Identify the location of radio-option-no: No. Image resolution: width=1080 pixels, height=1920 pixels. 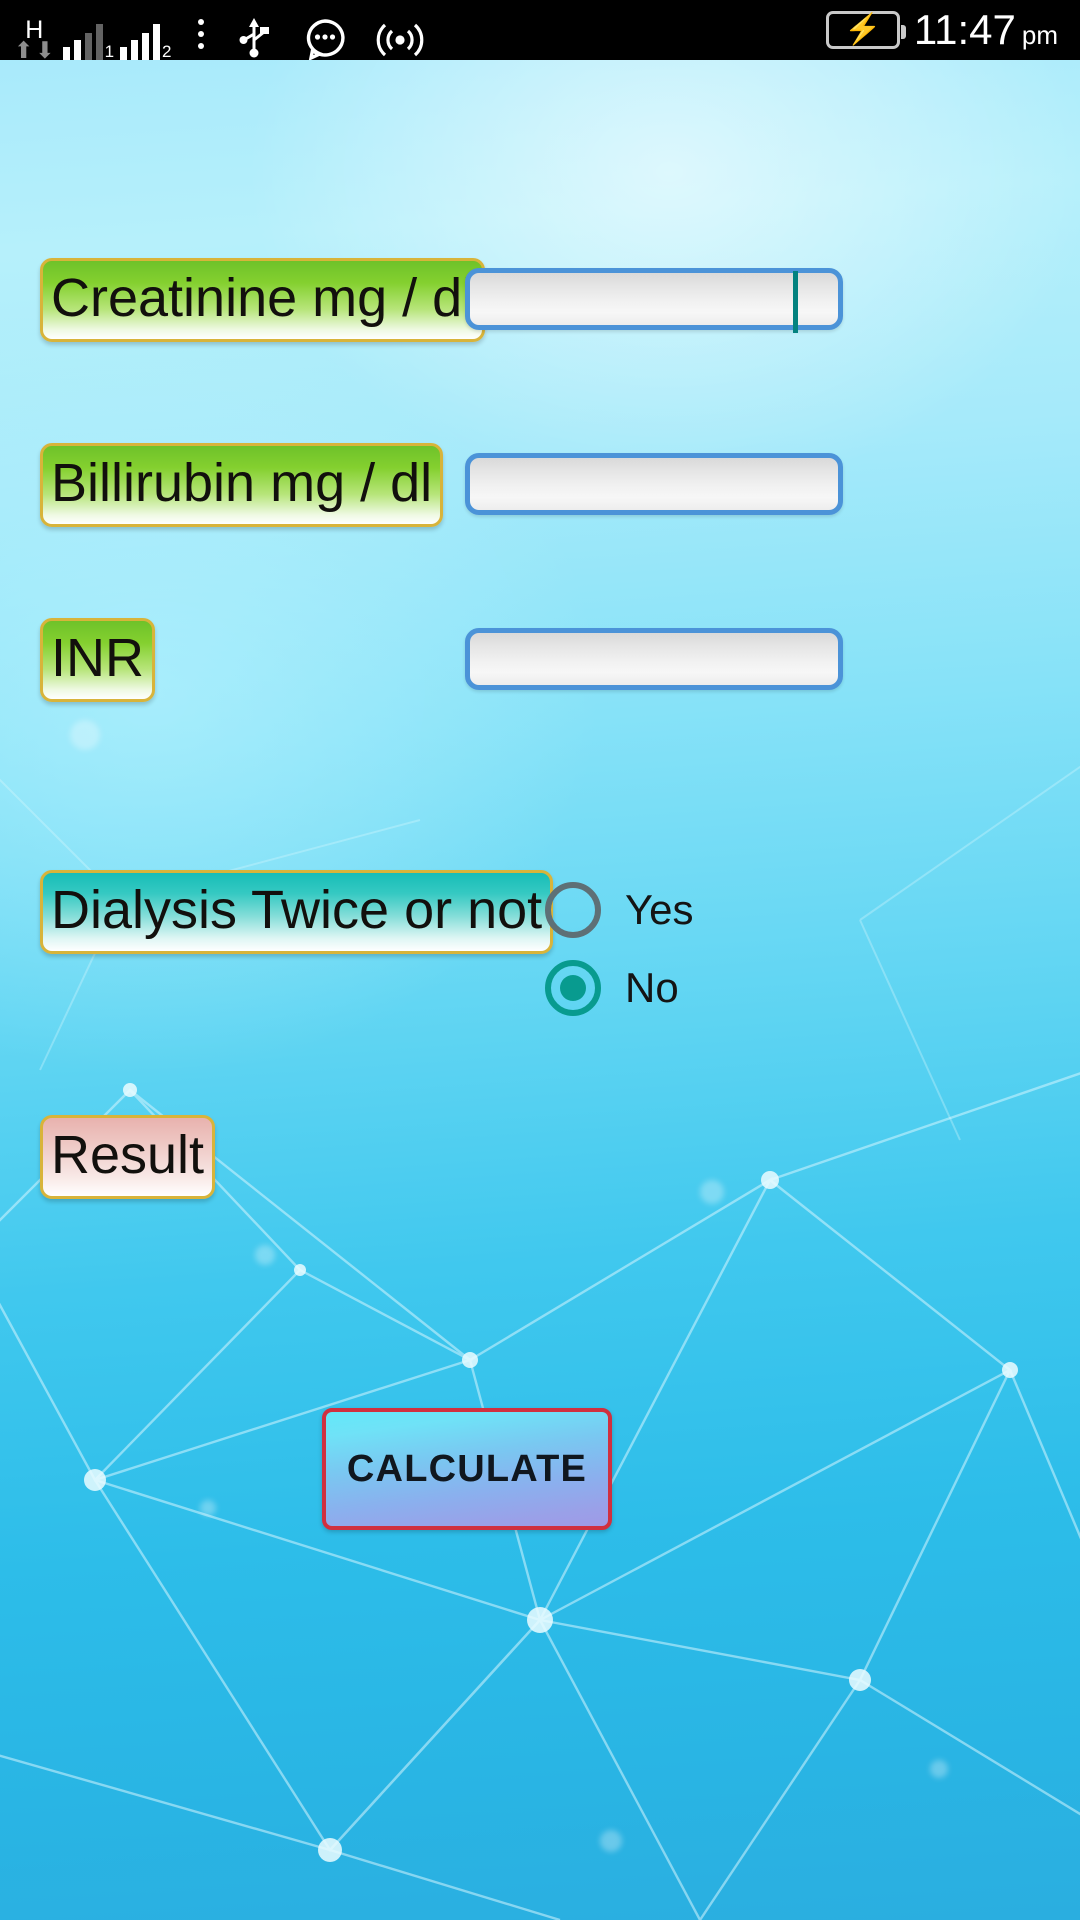
(619, 988).